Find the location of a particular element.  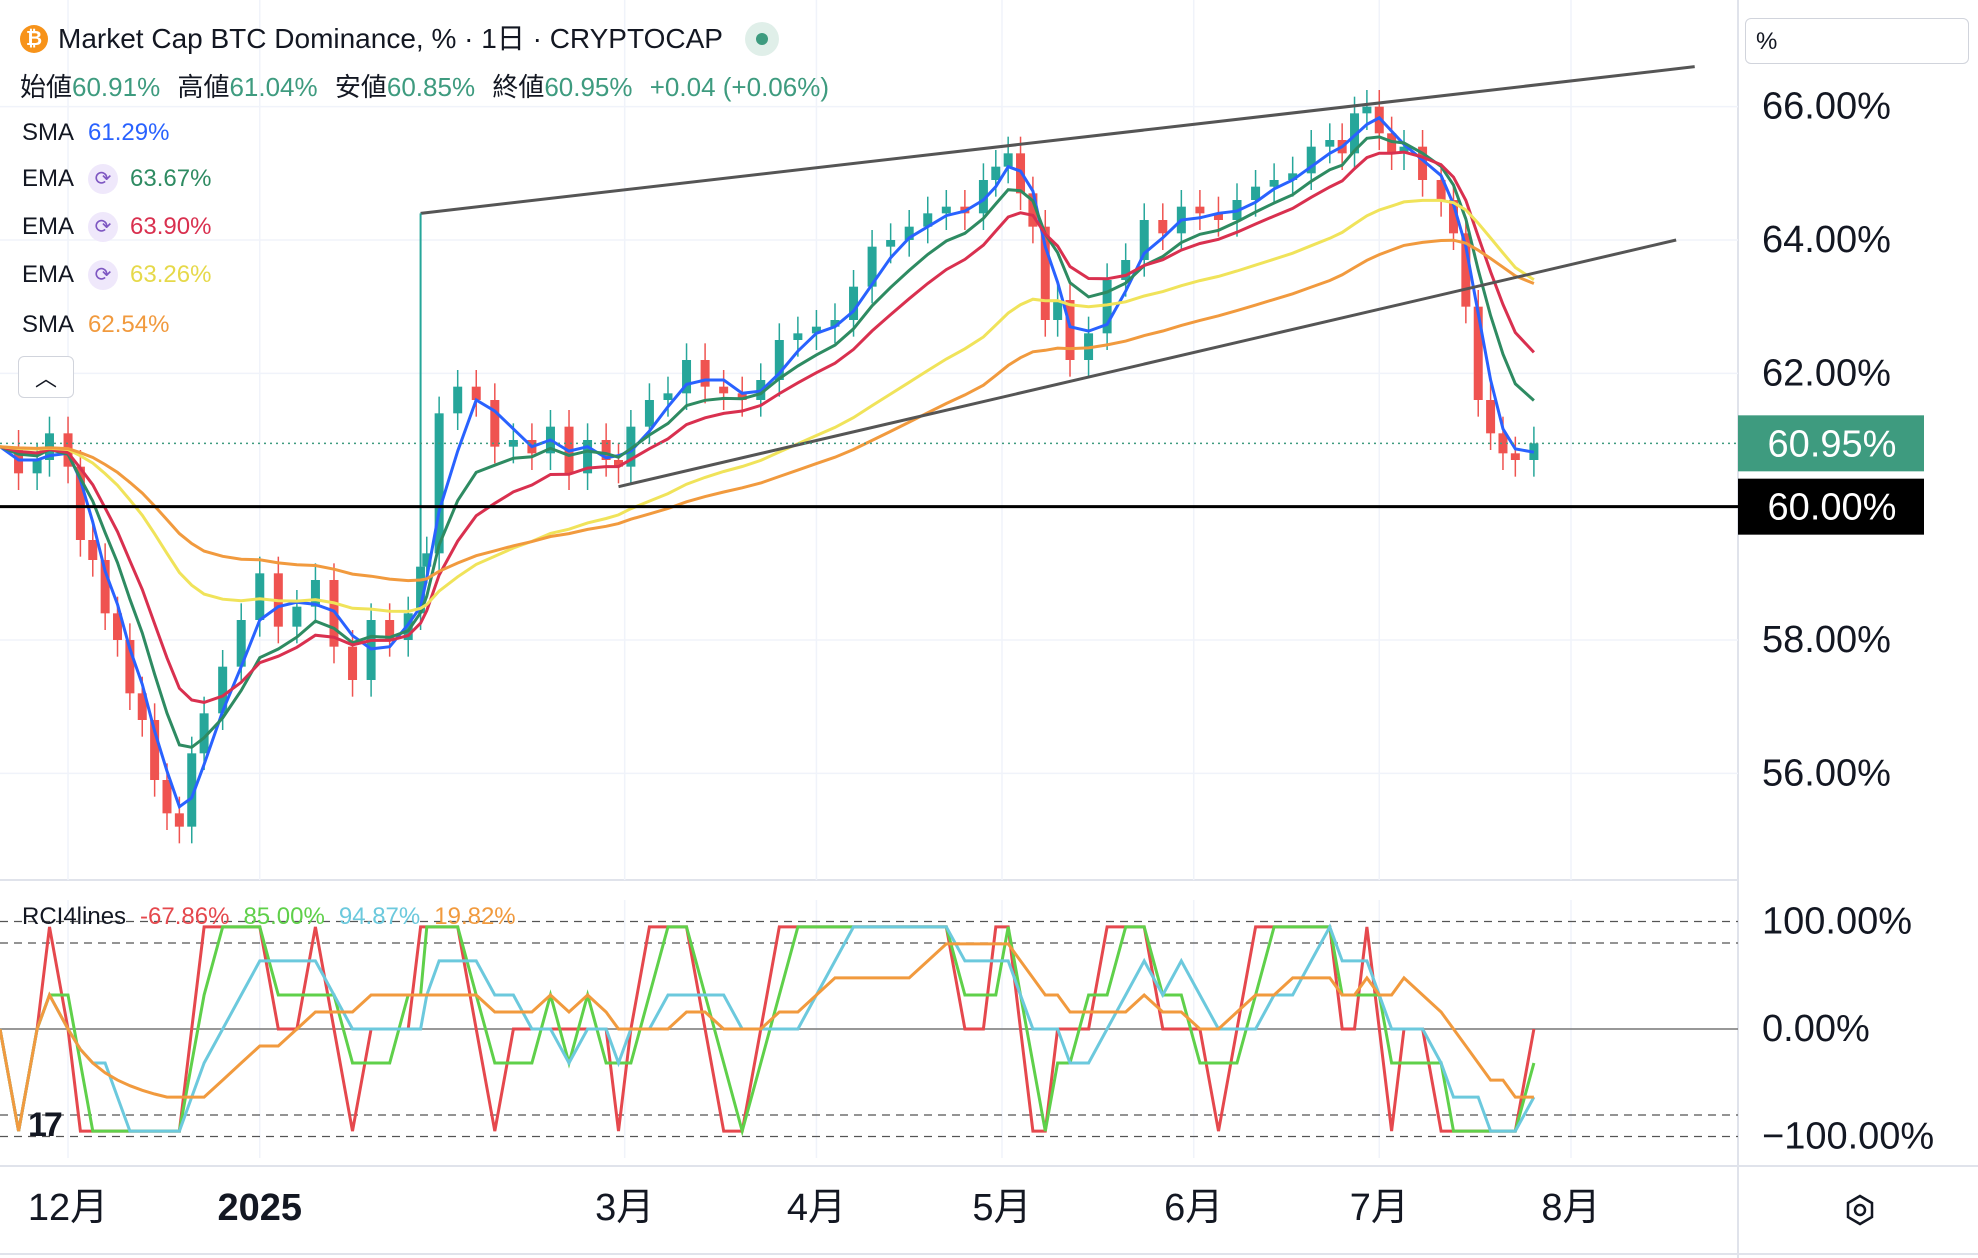

ohlc-low-label: 安値 is located at coordinates (360, 87).